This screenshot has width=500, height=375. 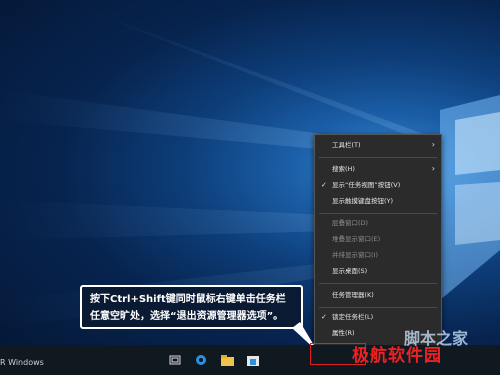 What do you see at coordinates (355, 255) in the screenshot?
I see `menu-item-label: 并排显示窗口(I)` at bounding box center [355, 255].